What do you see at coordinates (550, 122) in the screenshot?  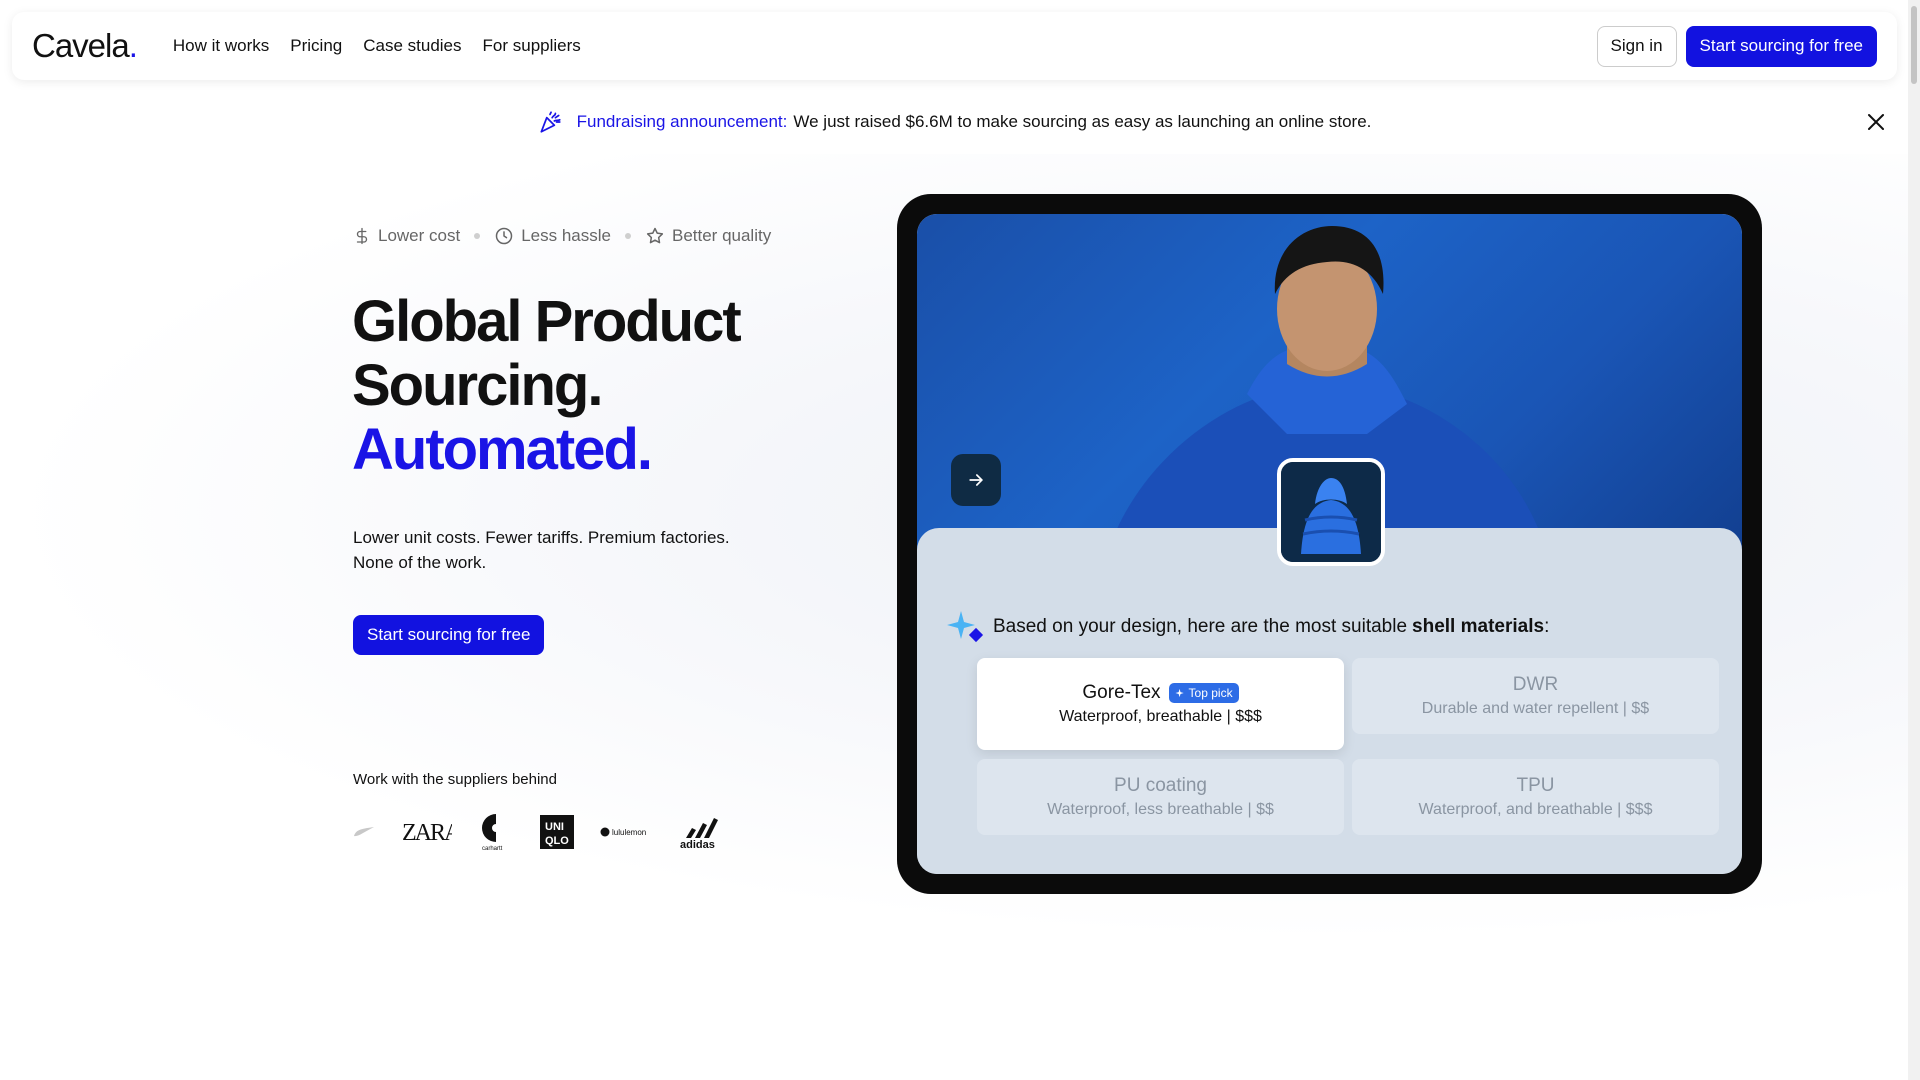 I see `party-popper-icon` at bounding box center [550, 122].